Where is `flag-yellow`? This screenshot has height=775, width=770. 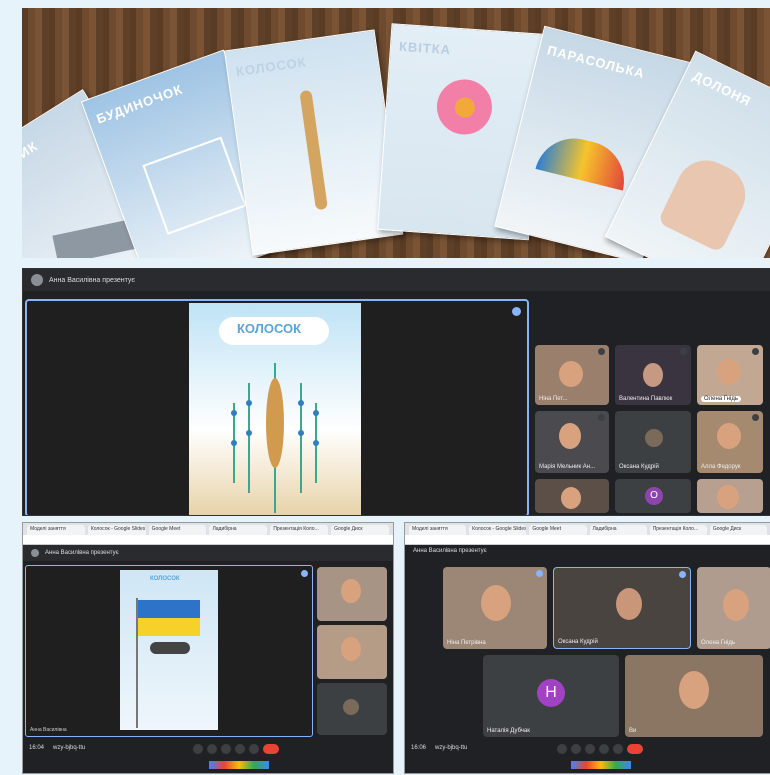
flag-yellow is located at coordinates (169, 627).